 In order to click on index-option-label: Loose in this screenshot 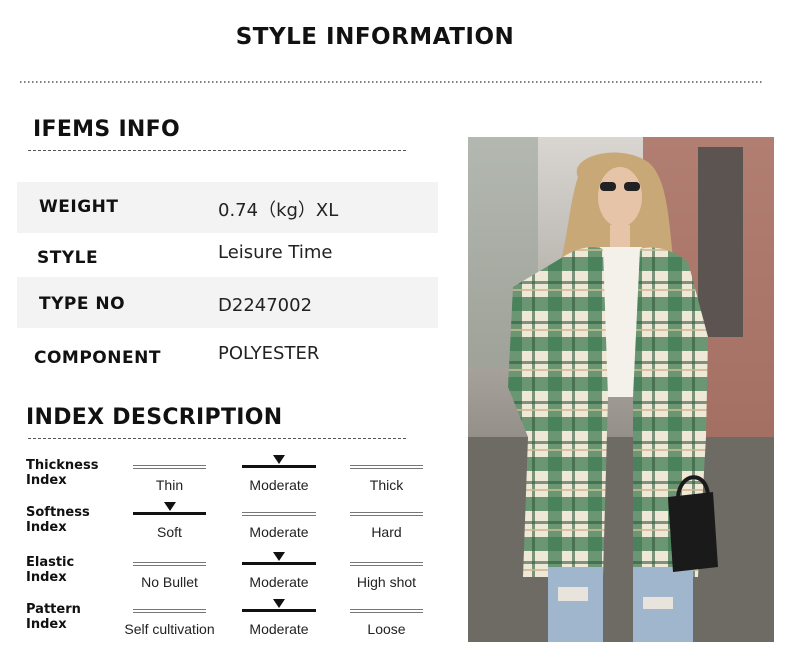, I will do `click(386, 629)`.